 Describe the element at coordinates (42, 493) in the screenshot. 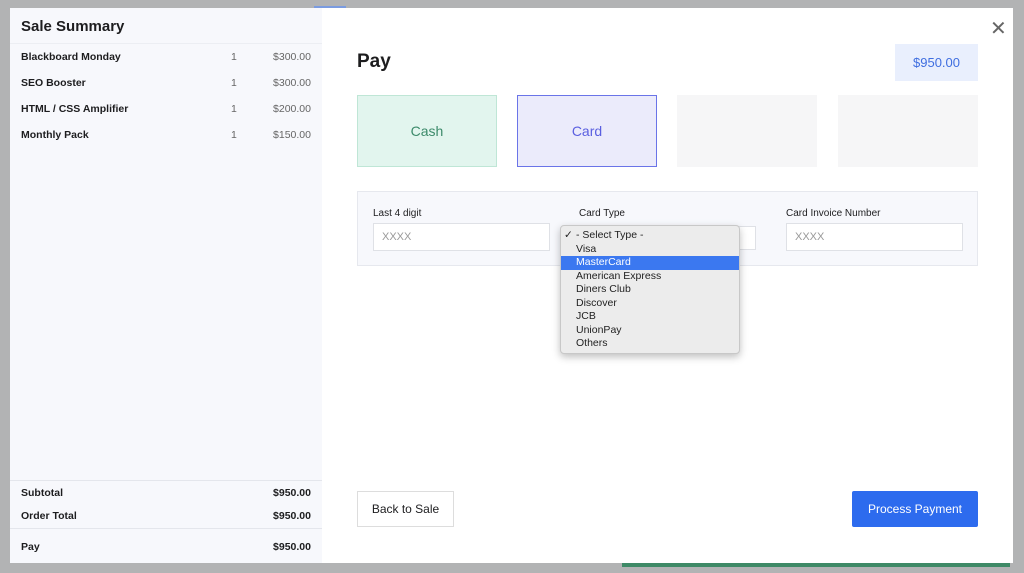

I see `subtotal-label: Subtotal` at that location.